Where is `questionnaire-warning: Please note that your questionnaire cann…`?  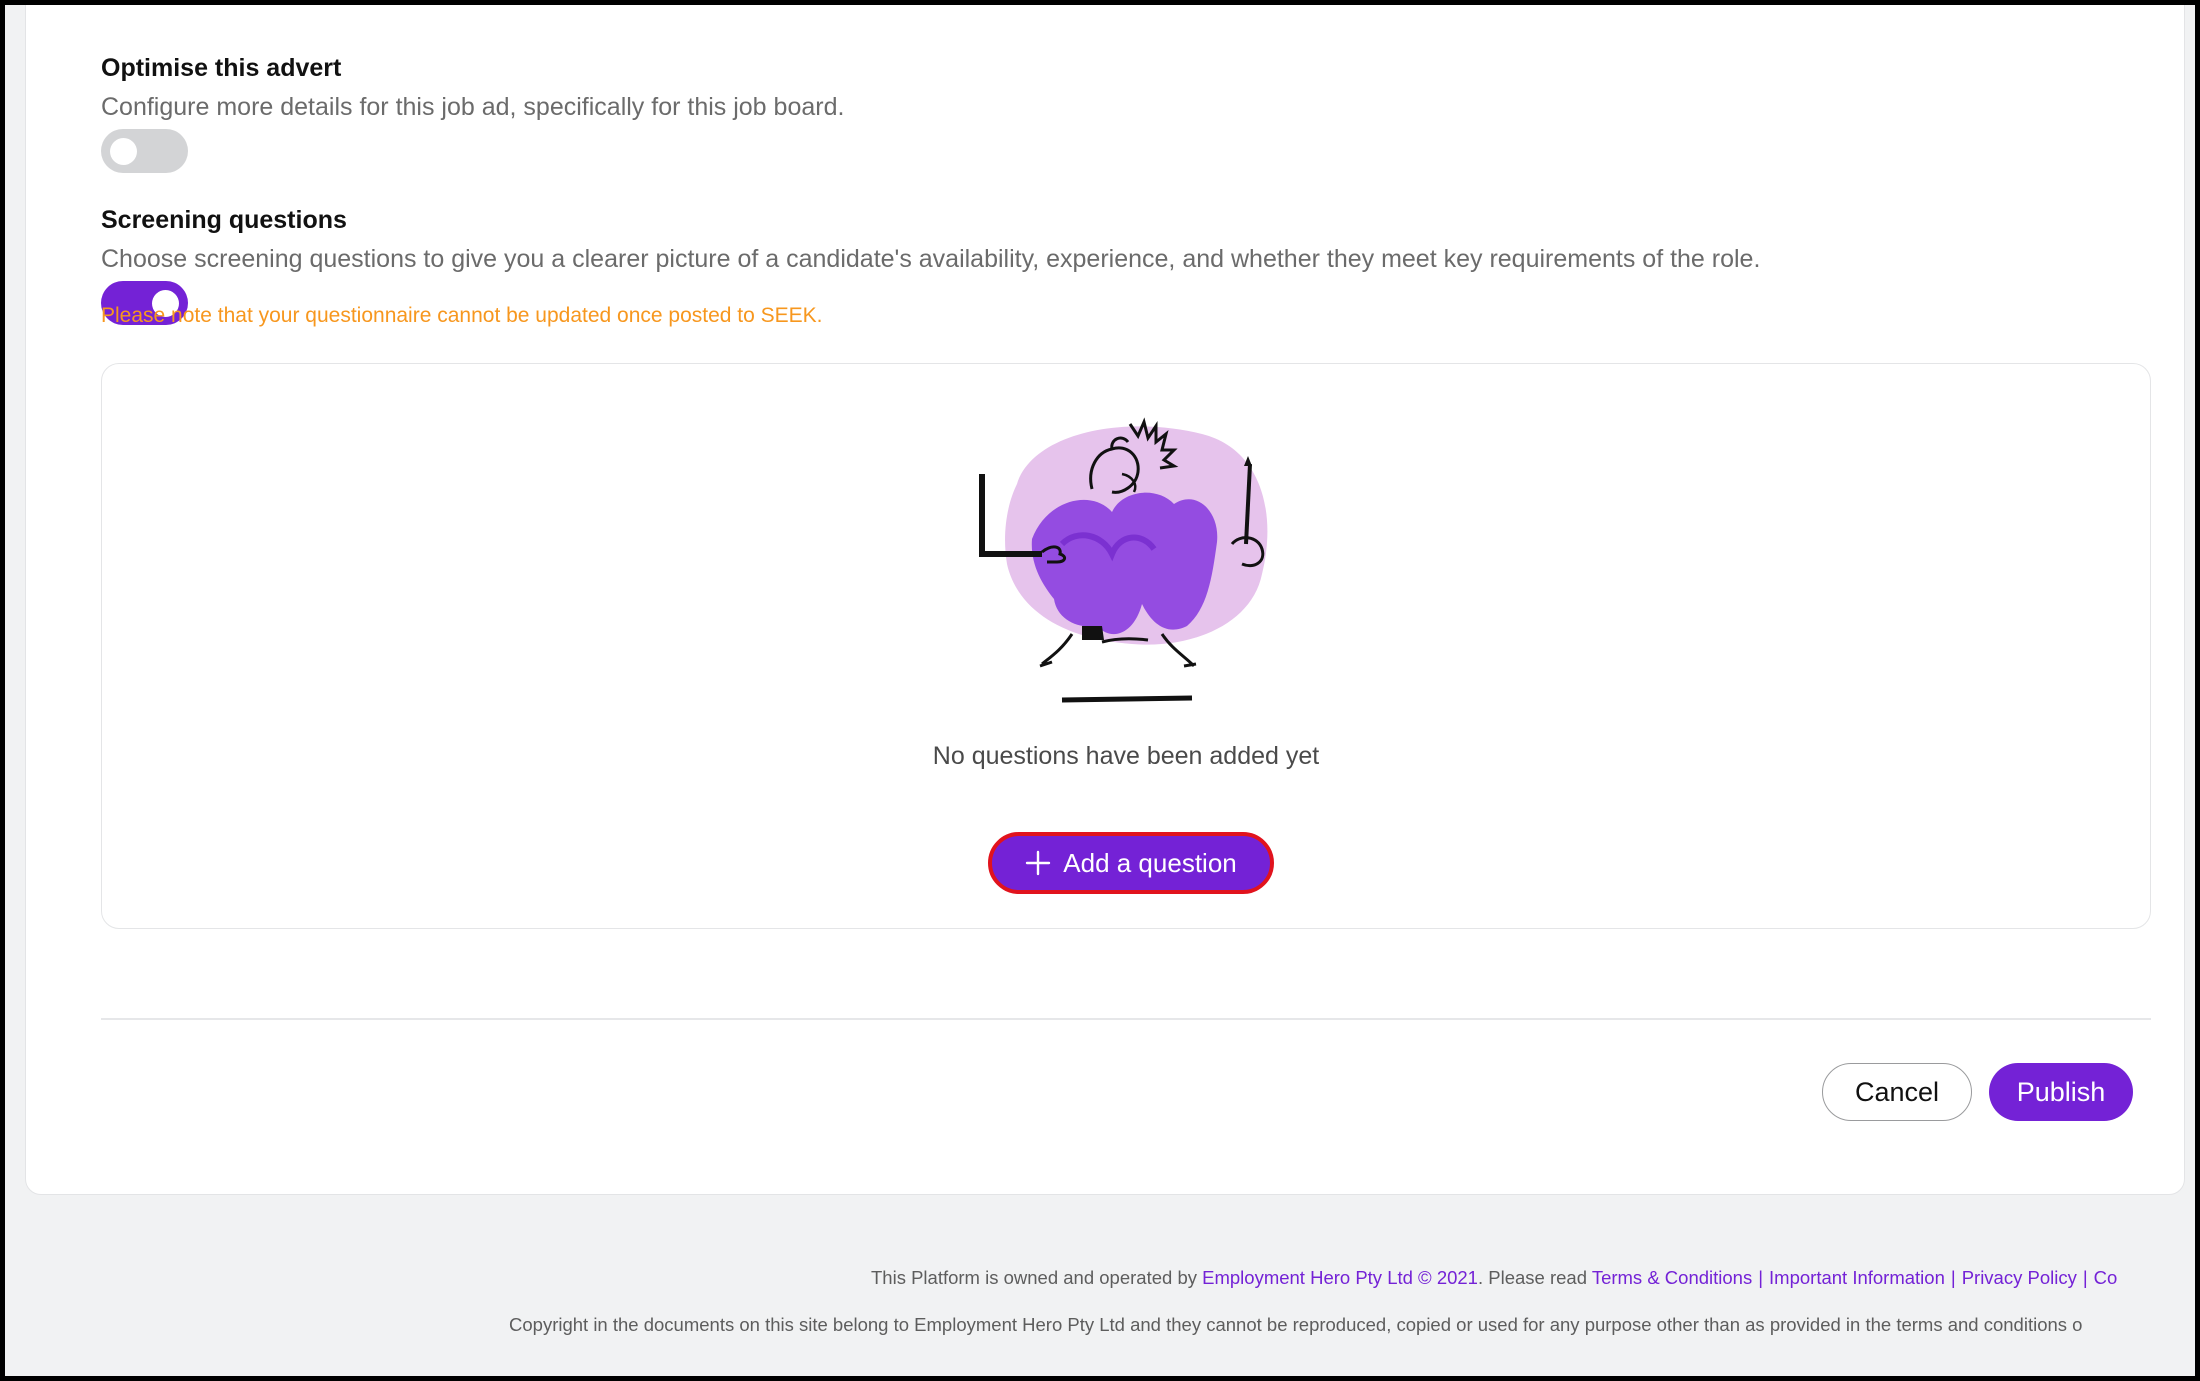
questionnaire-warning: Please note that your questionnaire cann… is located at coordinates (462, 315).